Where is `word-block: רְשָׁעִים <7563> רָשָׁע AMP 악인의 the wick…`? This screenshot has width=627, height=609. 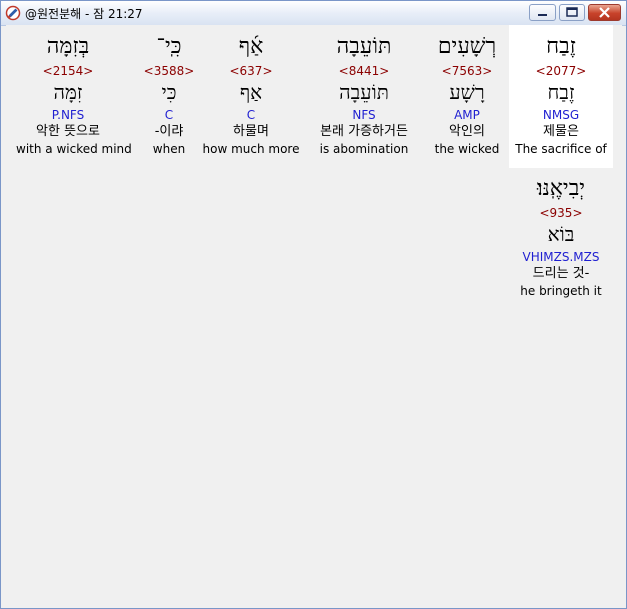 word-block: רְשָׁעִים <7563> רָשָׁע AMP 악인의 the wick… is located at coordinates (467, 94).